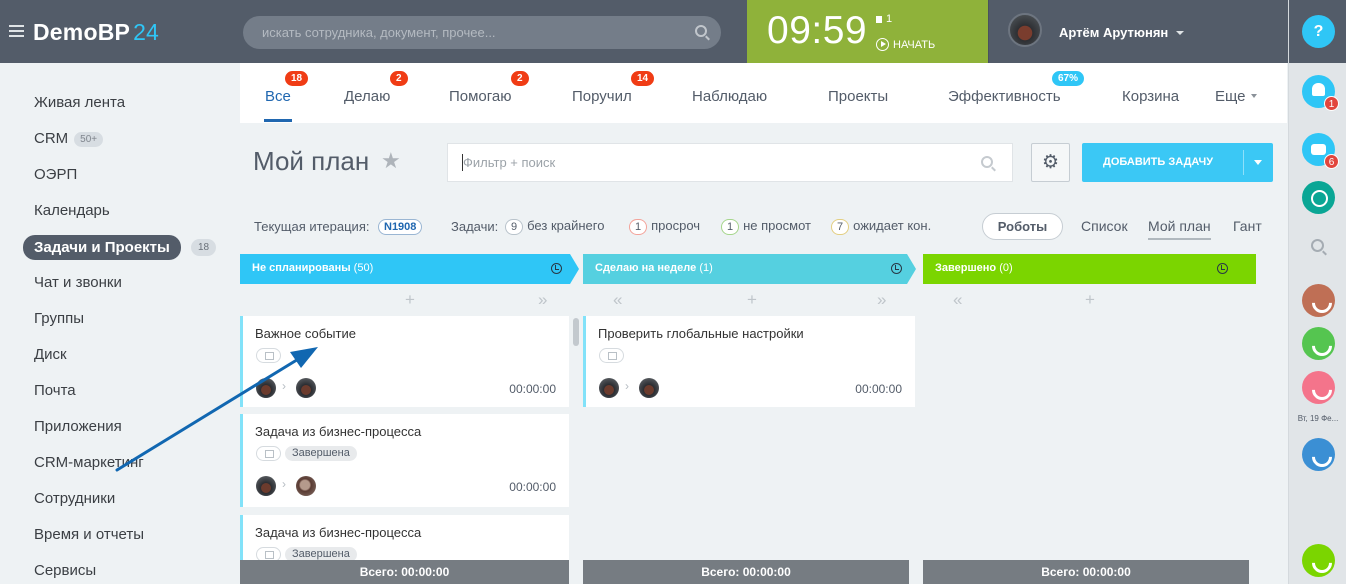 Image resolution: width=1346 pixels, height=584 pixels. Describe the element at coordinates (745, 269) in the screenshot. I see `column-header: Сделаю на неделе (1)` at that location.